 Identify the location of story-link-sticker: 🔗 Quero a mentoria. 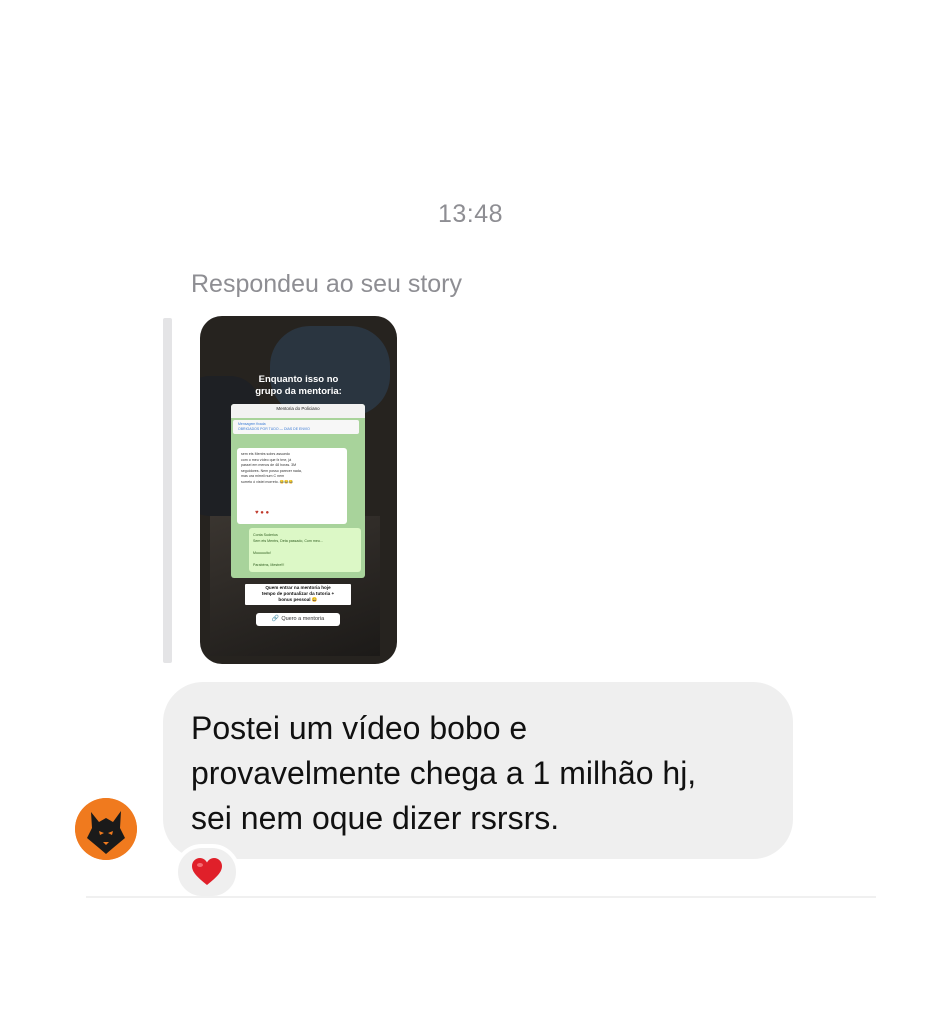
(298, 619).